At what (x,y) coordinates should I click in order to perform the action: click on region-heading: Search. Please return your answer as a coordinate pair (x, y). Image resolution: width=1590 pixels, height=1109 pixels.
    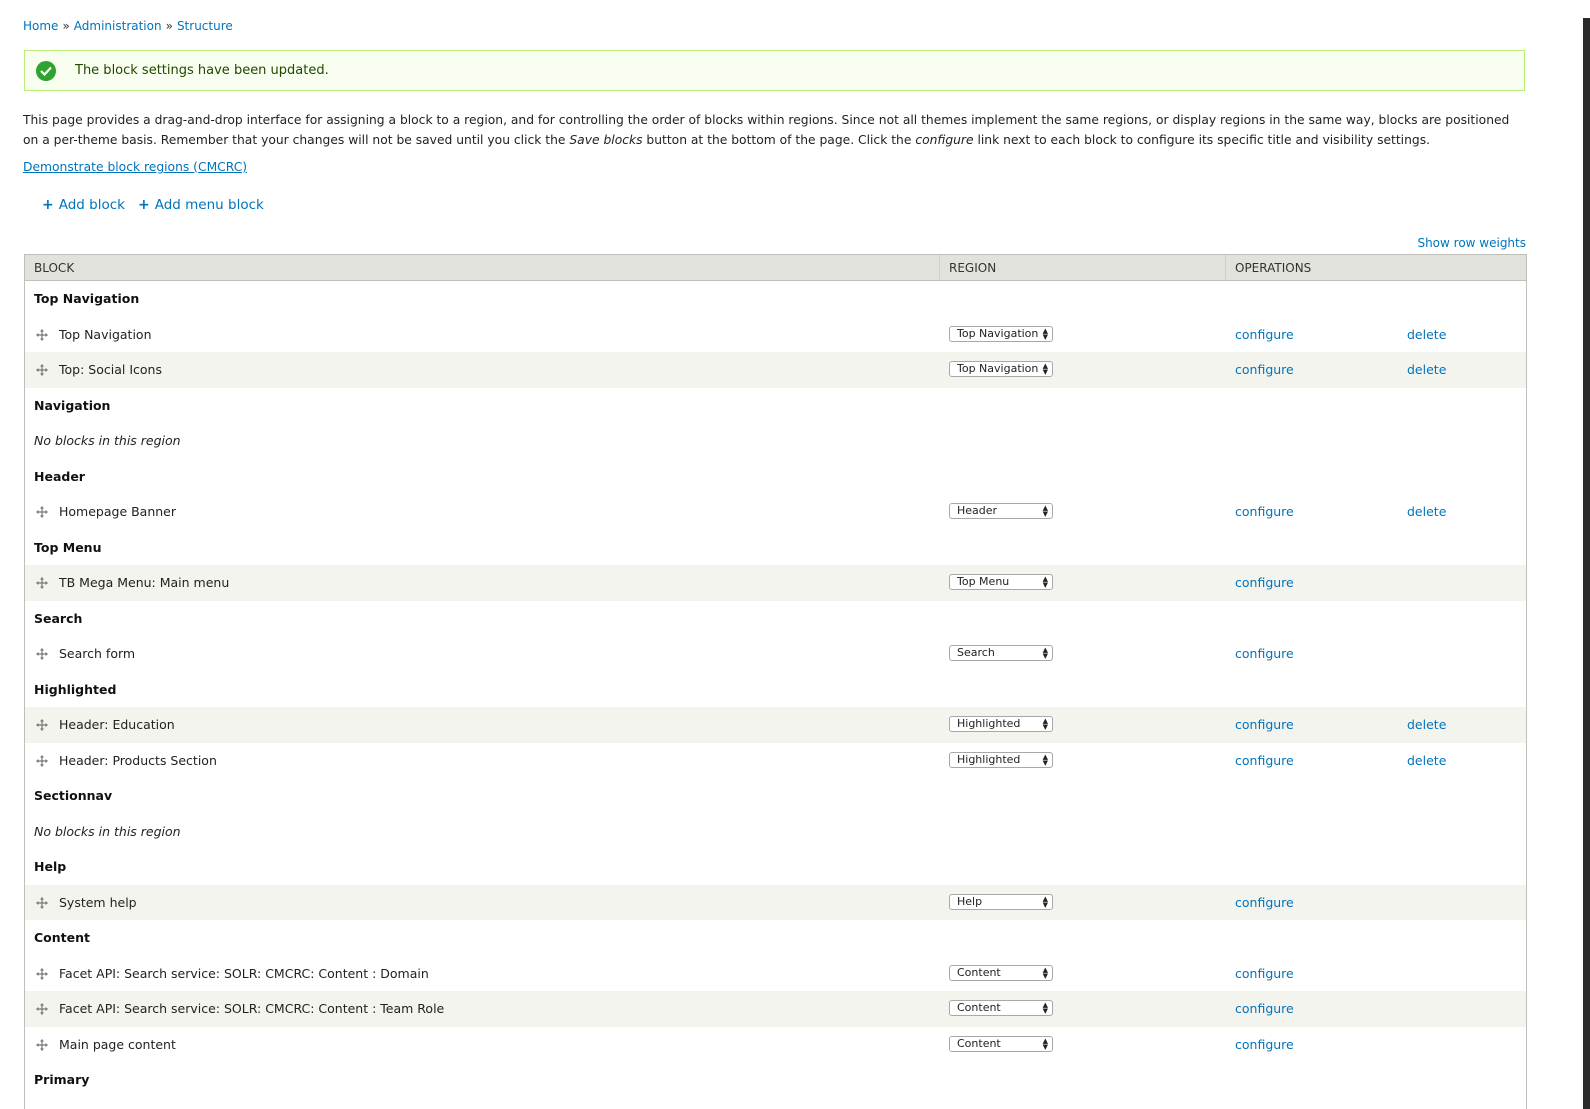
    Looking at the image, I should click on (775, 619).